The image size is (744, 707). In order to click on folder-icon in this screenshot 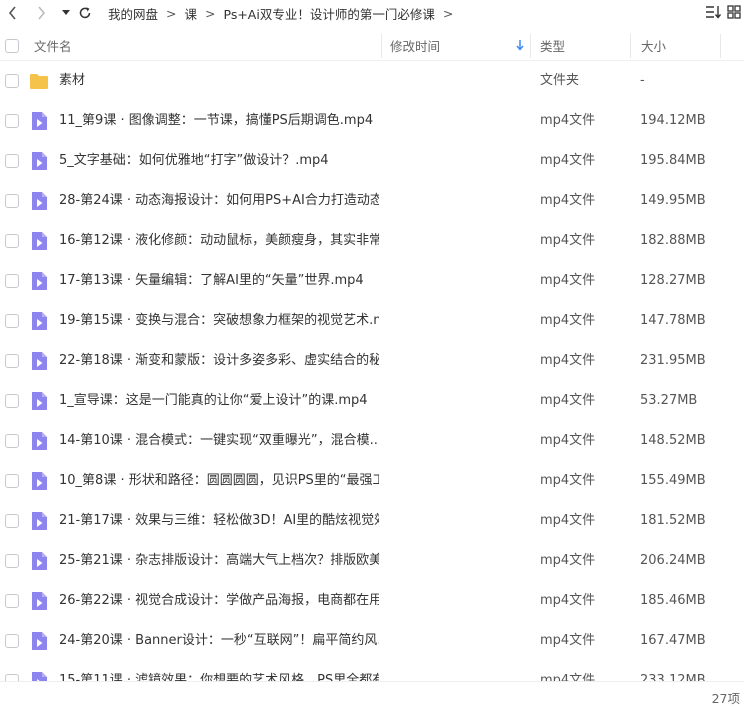, I will do `click(39, 81)`.